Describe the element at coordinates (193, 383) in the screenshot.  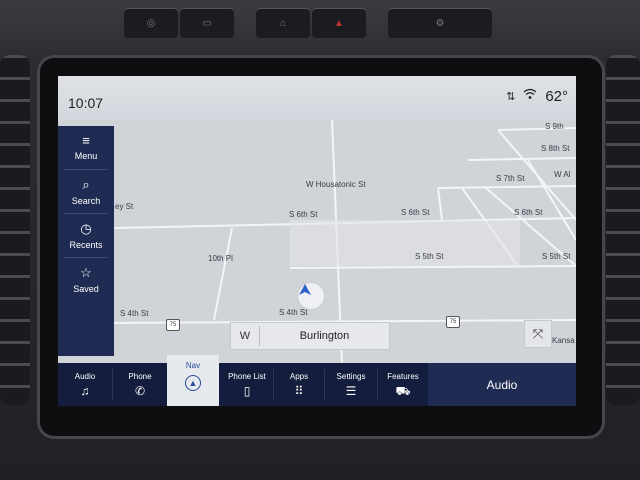
I see `navigation-icon: ▲` at that location.